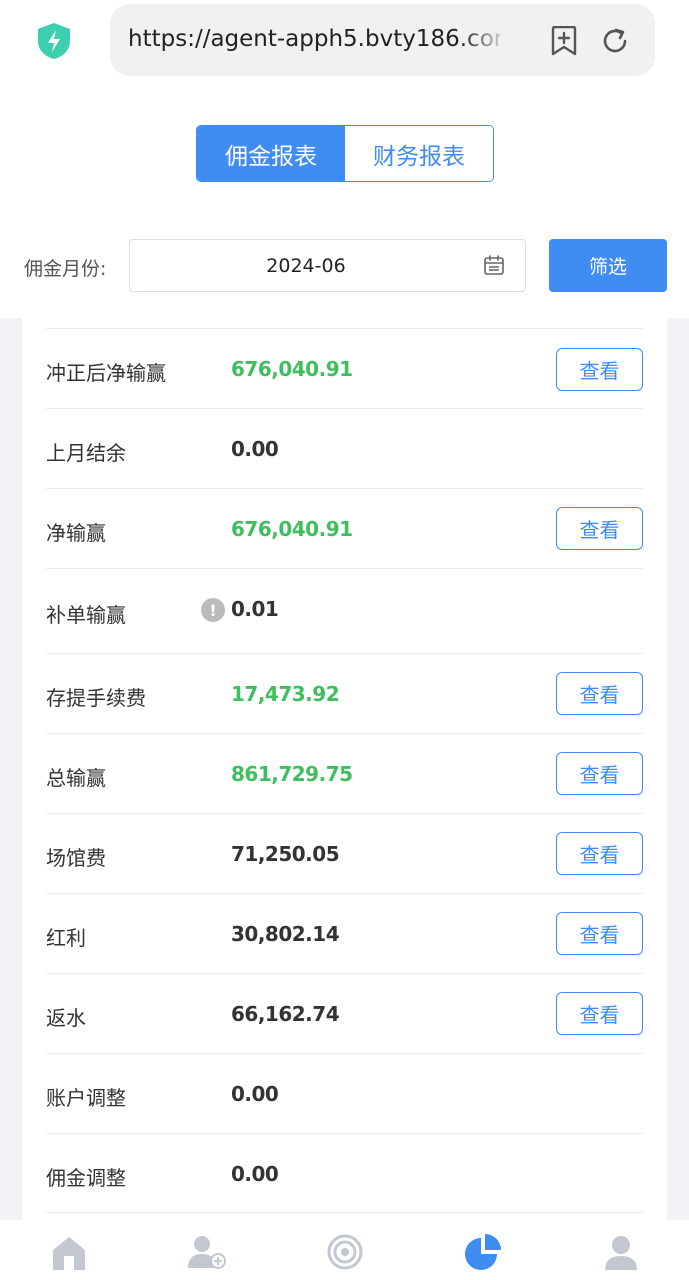  I want to click on list-item: 账户调整 0.00, so click(344, 1093).